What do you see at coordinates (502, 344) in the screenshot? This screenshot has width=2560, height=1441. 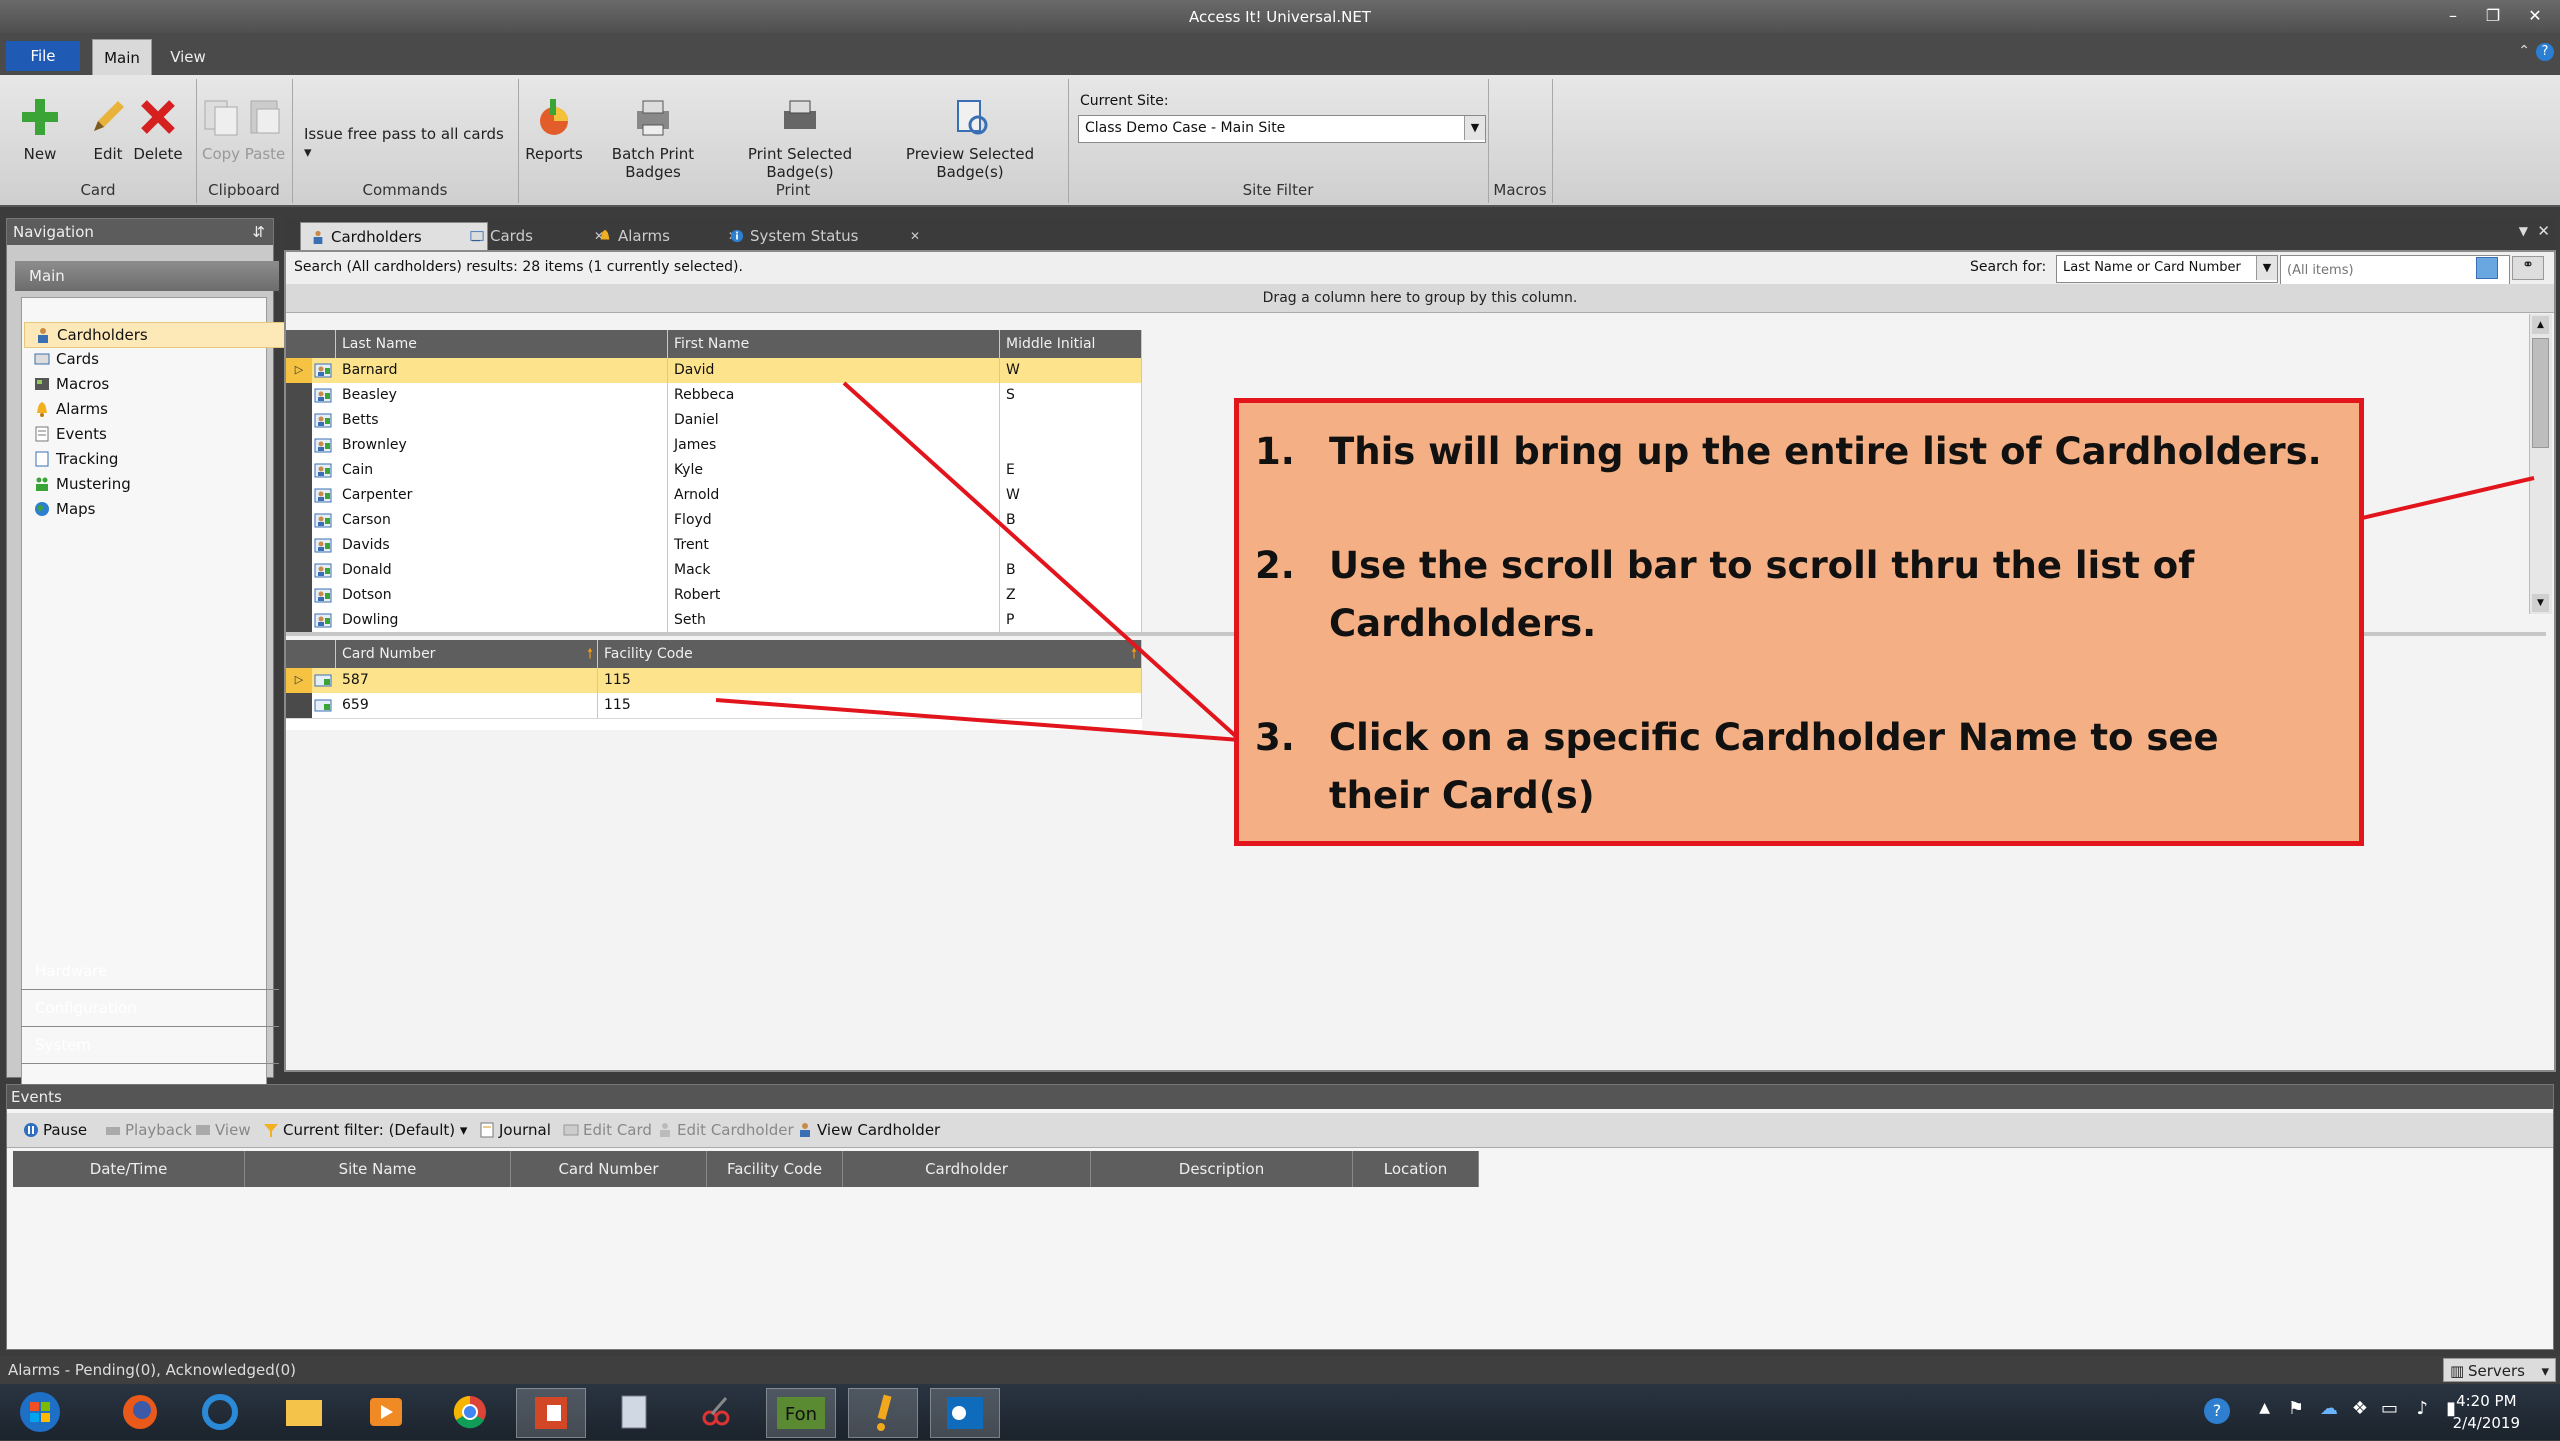 I see `column-last-name: Last Name` at bounding box center [502, 344].